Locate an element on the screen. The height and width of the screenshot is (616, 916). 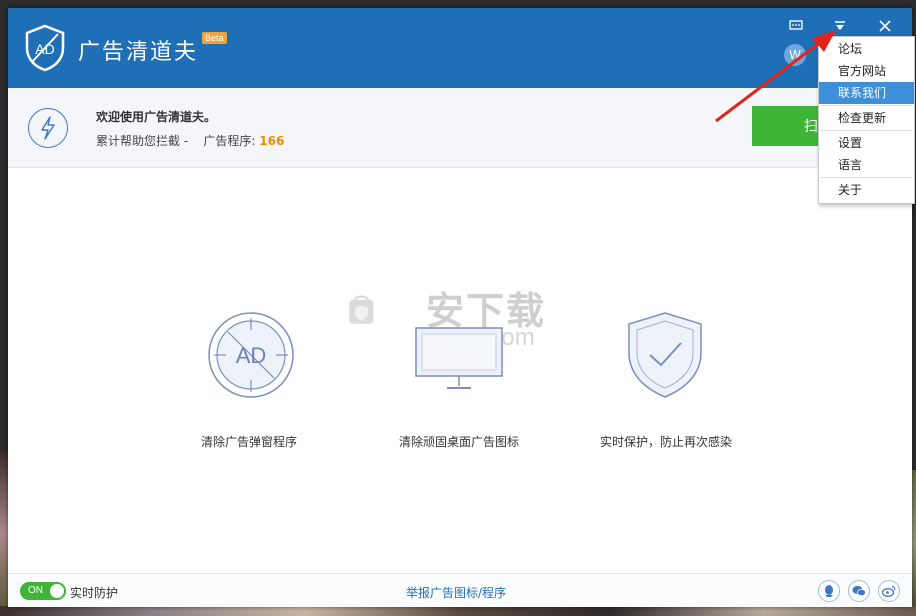
desktop-photo-edge-bottom is located at coordinates (458, 611).